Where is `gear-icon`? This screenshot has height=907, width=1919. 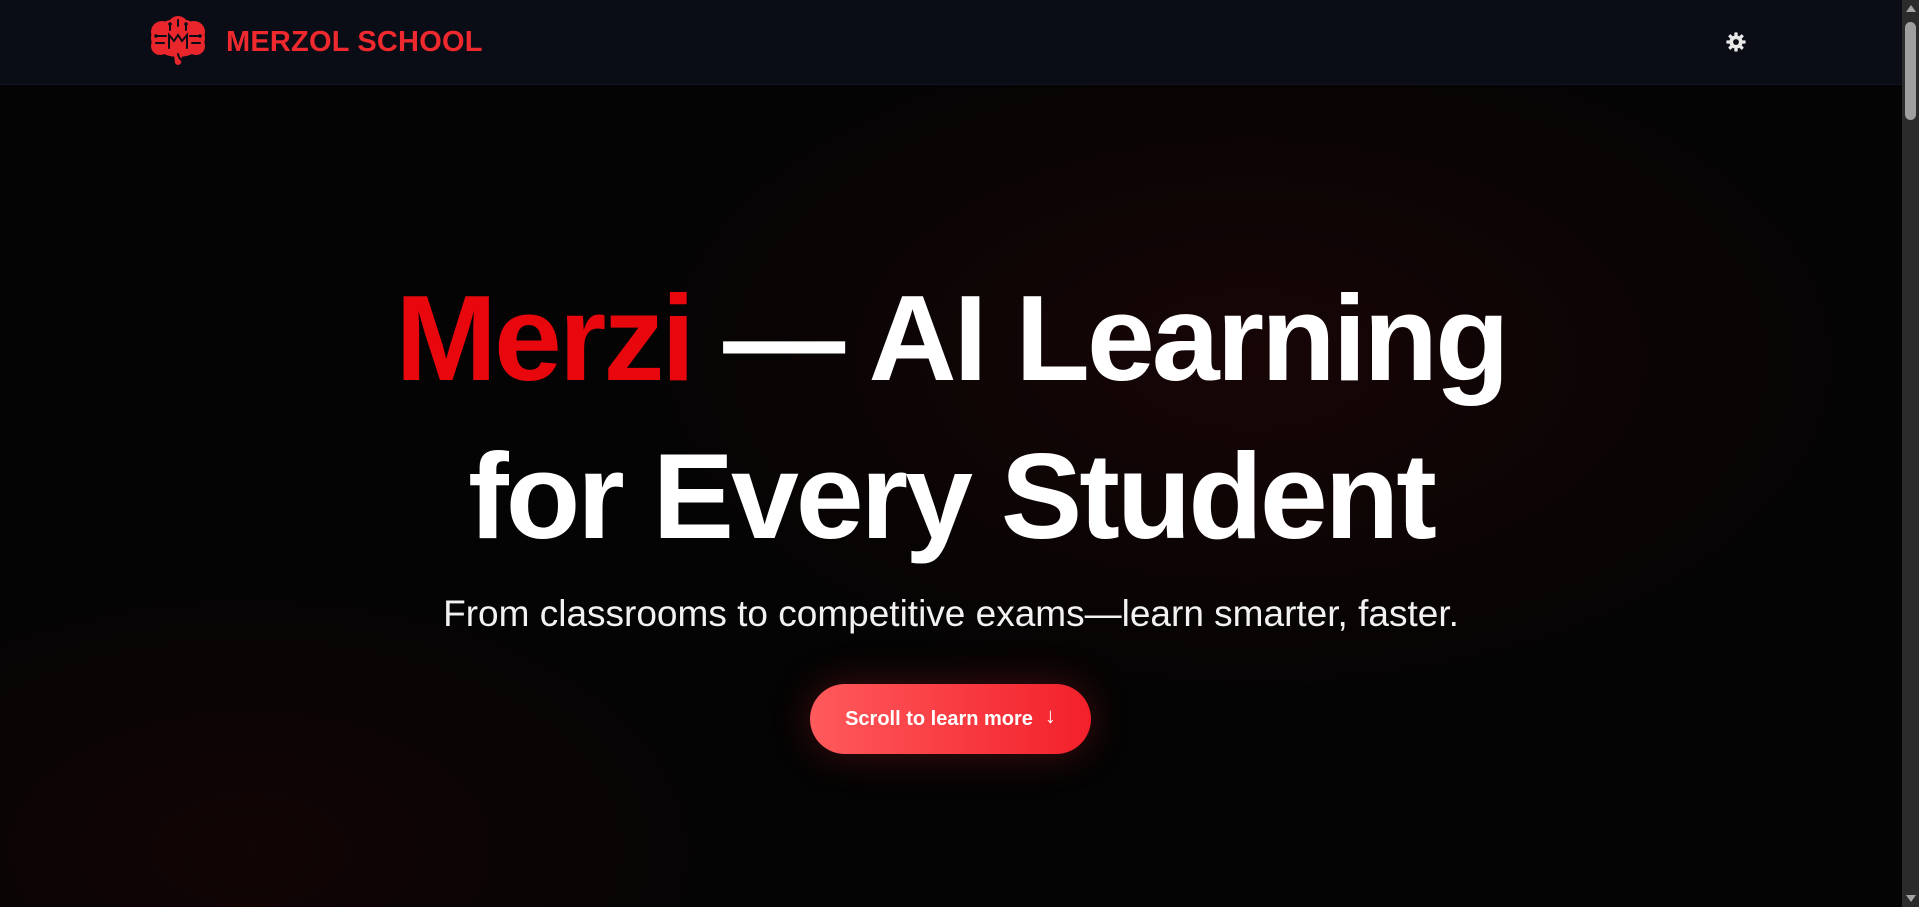
gear-icon is located at coordinates (1736, 42).